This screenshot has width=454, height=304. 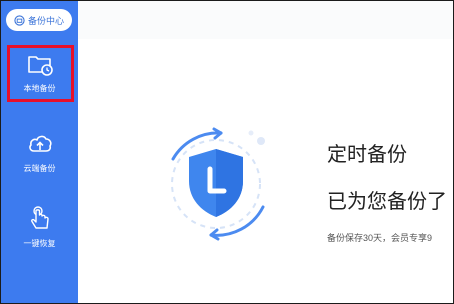 I want to click on backup-center-icon, so click(x=19, y=20).